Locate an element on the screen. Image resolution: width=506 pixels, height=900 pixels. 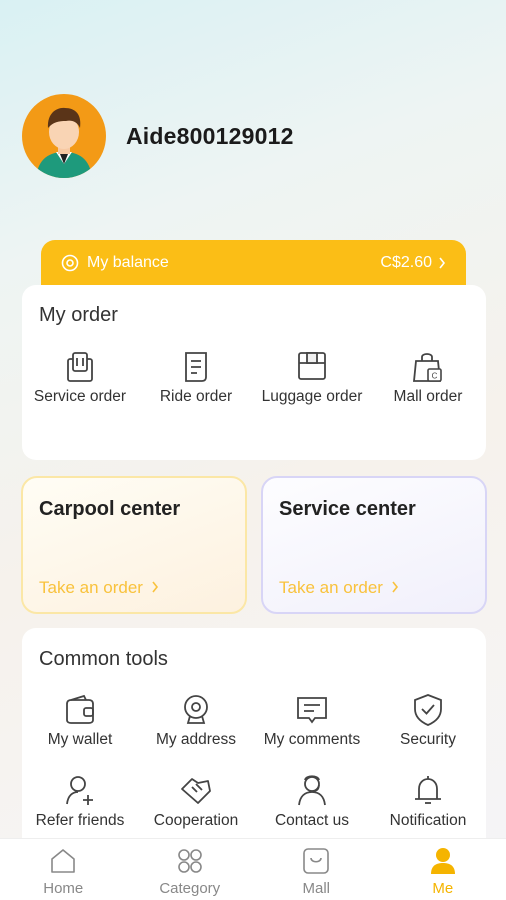
balance-bar: My balance C$2.60 is located at coordinates (253, 265).